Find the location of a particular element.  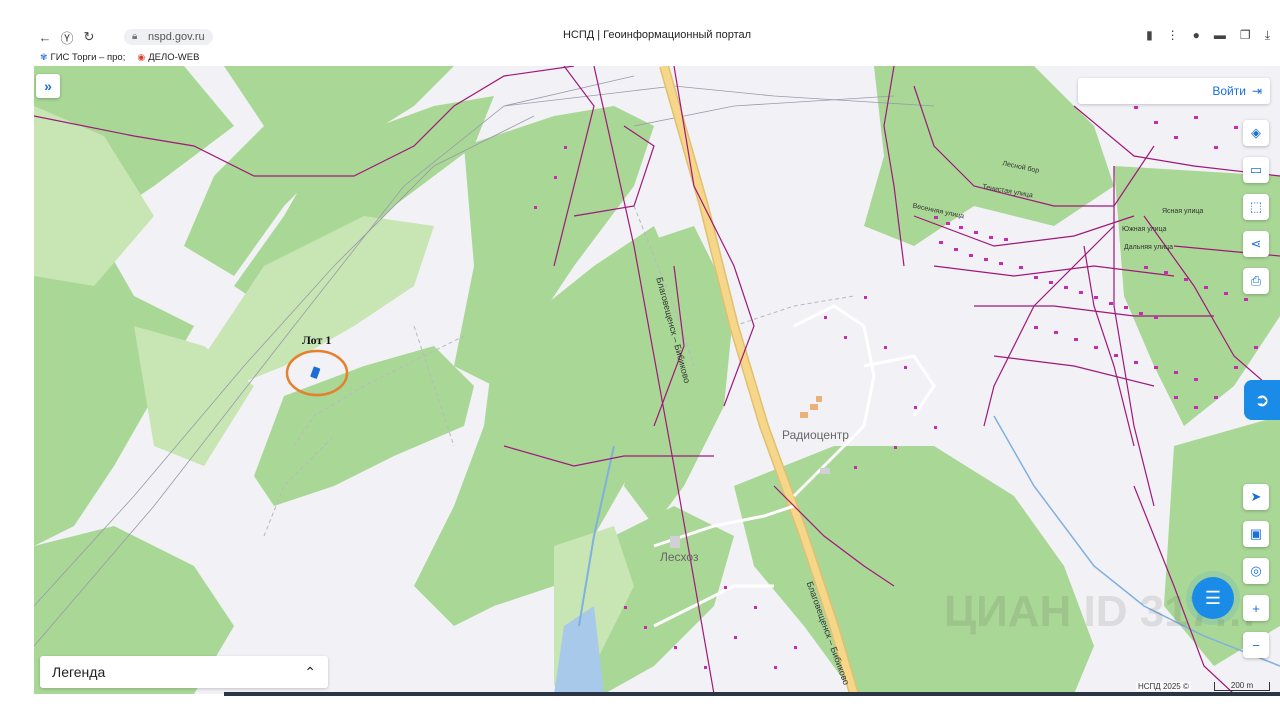

bookmark-gis-torgi: ✾ ГИС Торги – про; is located at coordinates (82, 57).